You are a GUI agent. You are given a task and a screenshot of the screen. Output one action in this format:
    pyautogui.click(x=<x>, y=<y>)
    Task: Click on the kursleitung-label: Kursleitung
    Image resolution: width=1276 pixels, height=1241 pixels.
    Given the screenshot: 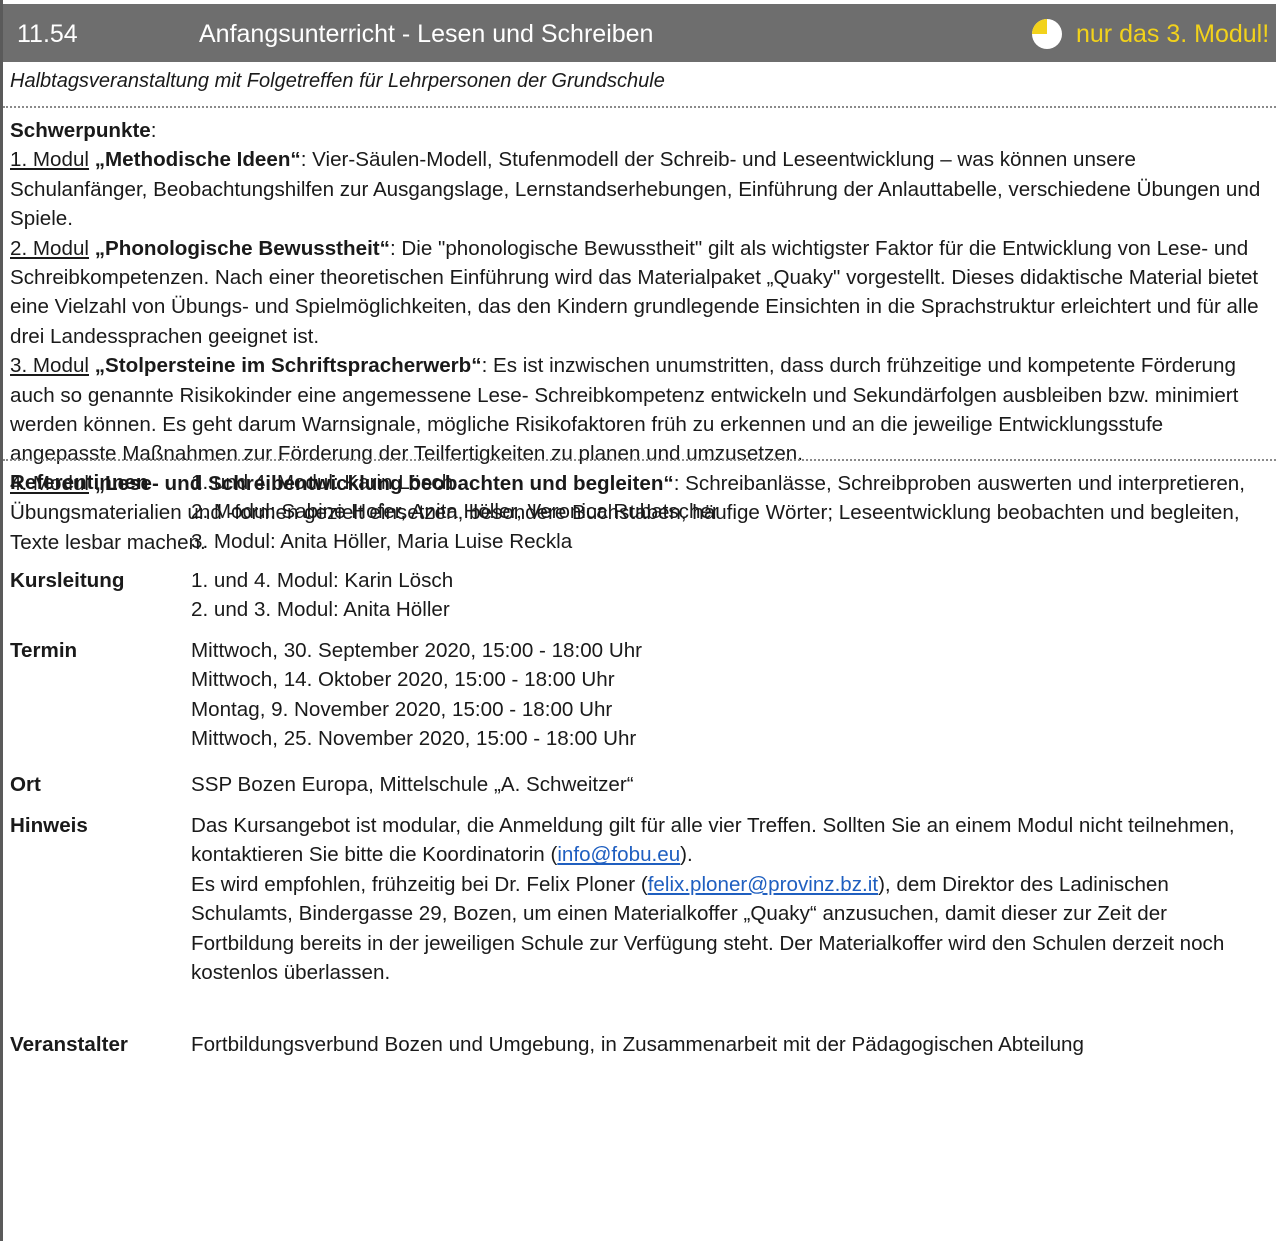 What is the action you would take?
    pyautogui.click(x=67, y=580)
    